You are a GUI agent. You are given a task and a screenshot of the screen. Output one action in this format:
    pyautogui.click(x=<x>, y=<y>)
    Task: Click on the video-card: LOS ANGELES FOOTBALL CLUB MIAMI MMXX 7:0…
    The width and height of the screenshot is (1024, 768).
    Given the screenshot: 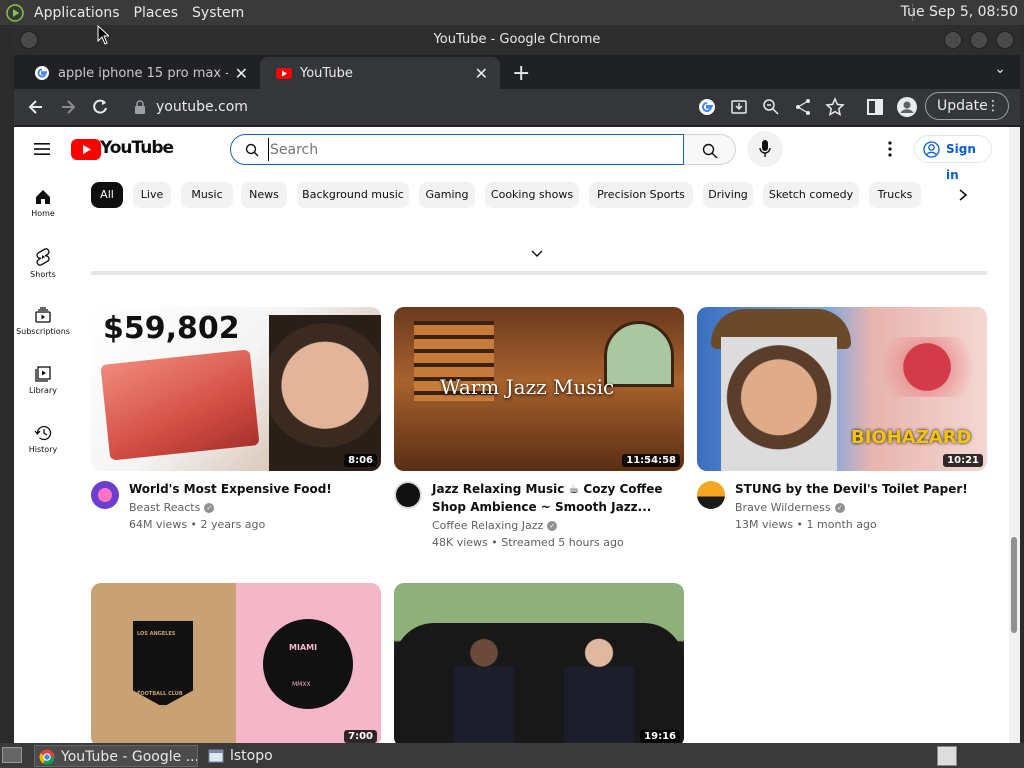 What is the action you would take?
    pyautogui.click(x=236, y=663)
    